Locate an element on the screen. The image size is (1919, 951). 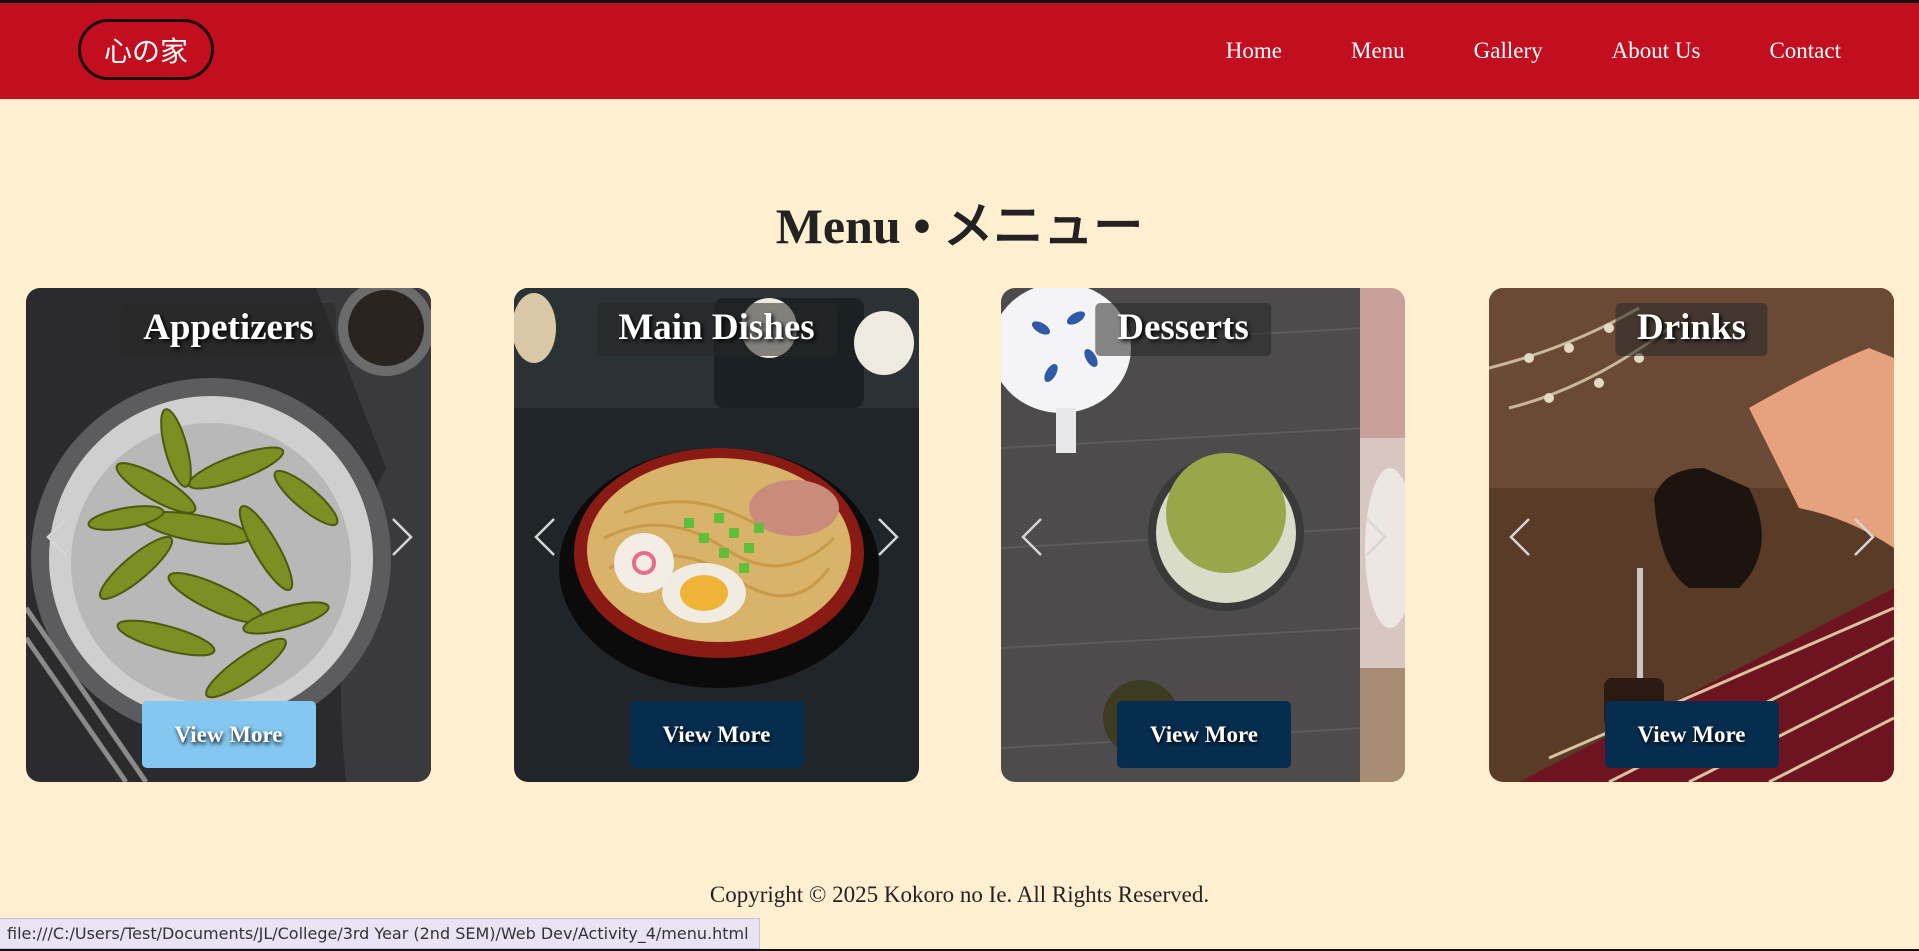
main-nav: Home Menu Gallery About Us Contact is located at coordinates (1499, 51).